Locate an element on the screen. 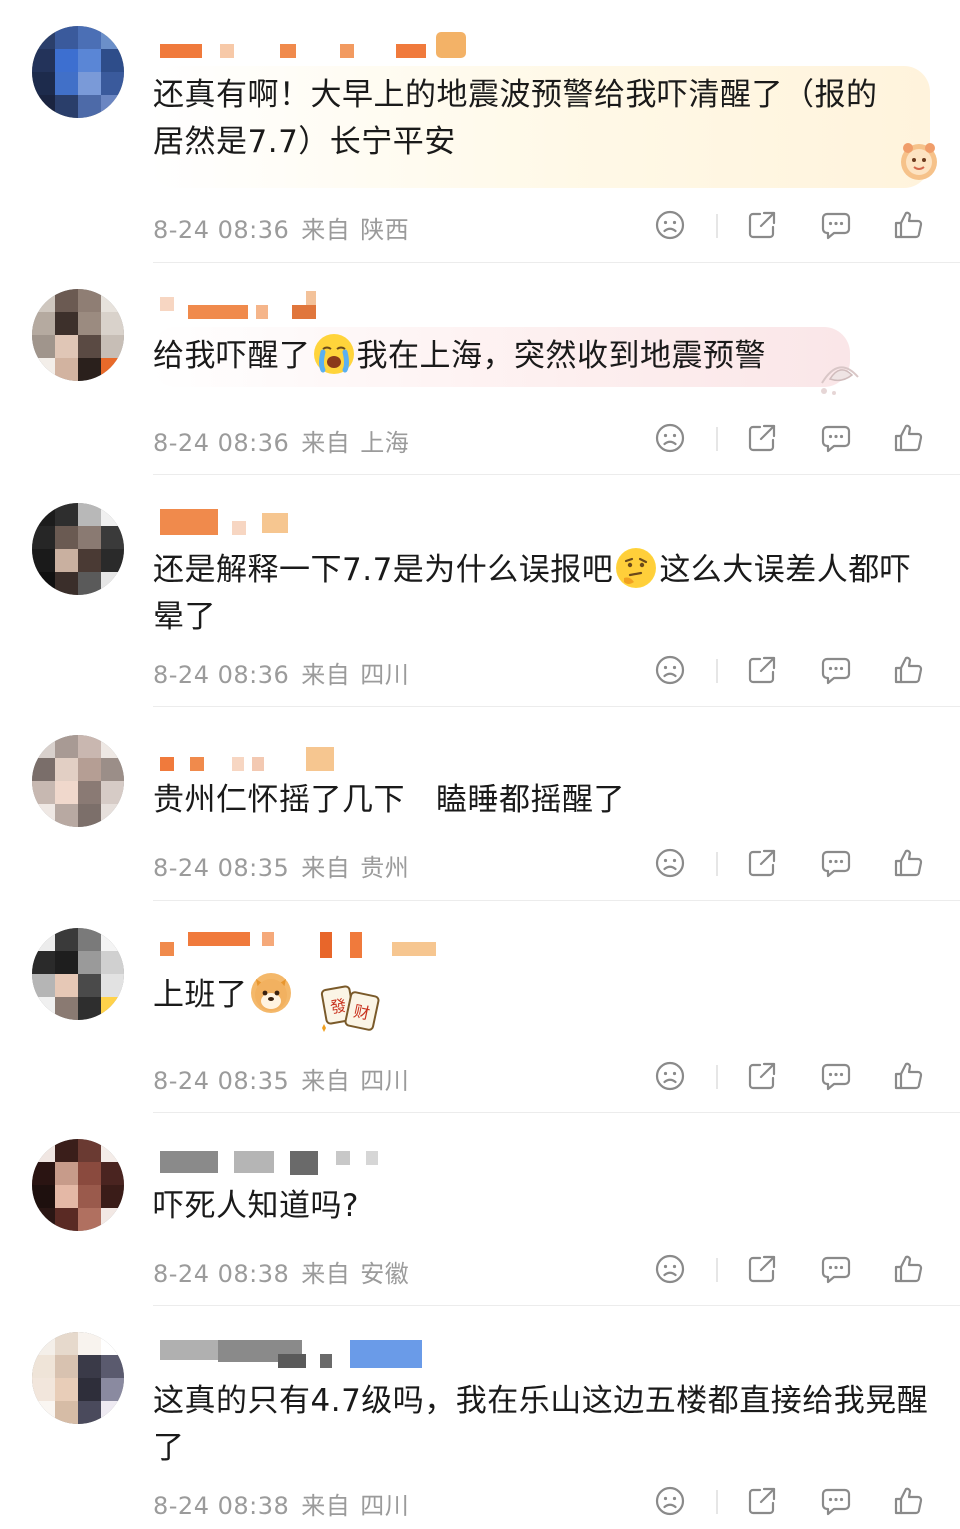 Image resolution: width=960 pixels, height=1529 pixels. comment-text-part: 上班了 is located at coordinates (200, 995).